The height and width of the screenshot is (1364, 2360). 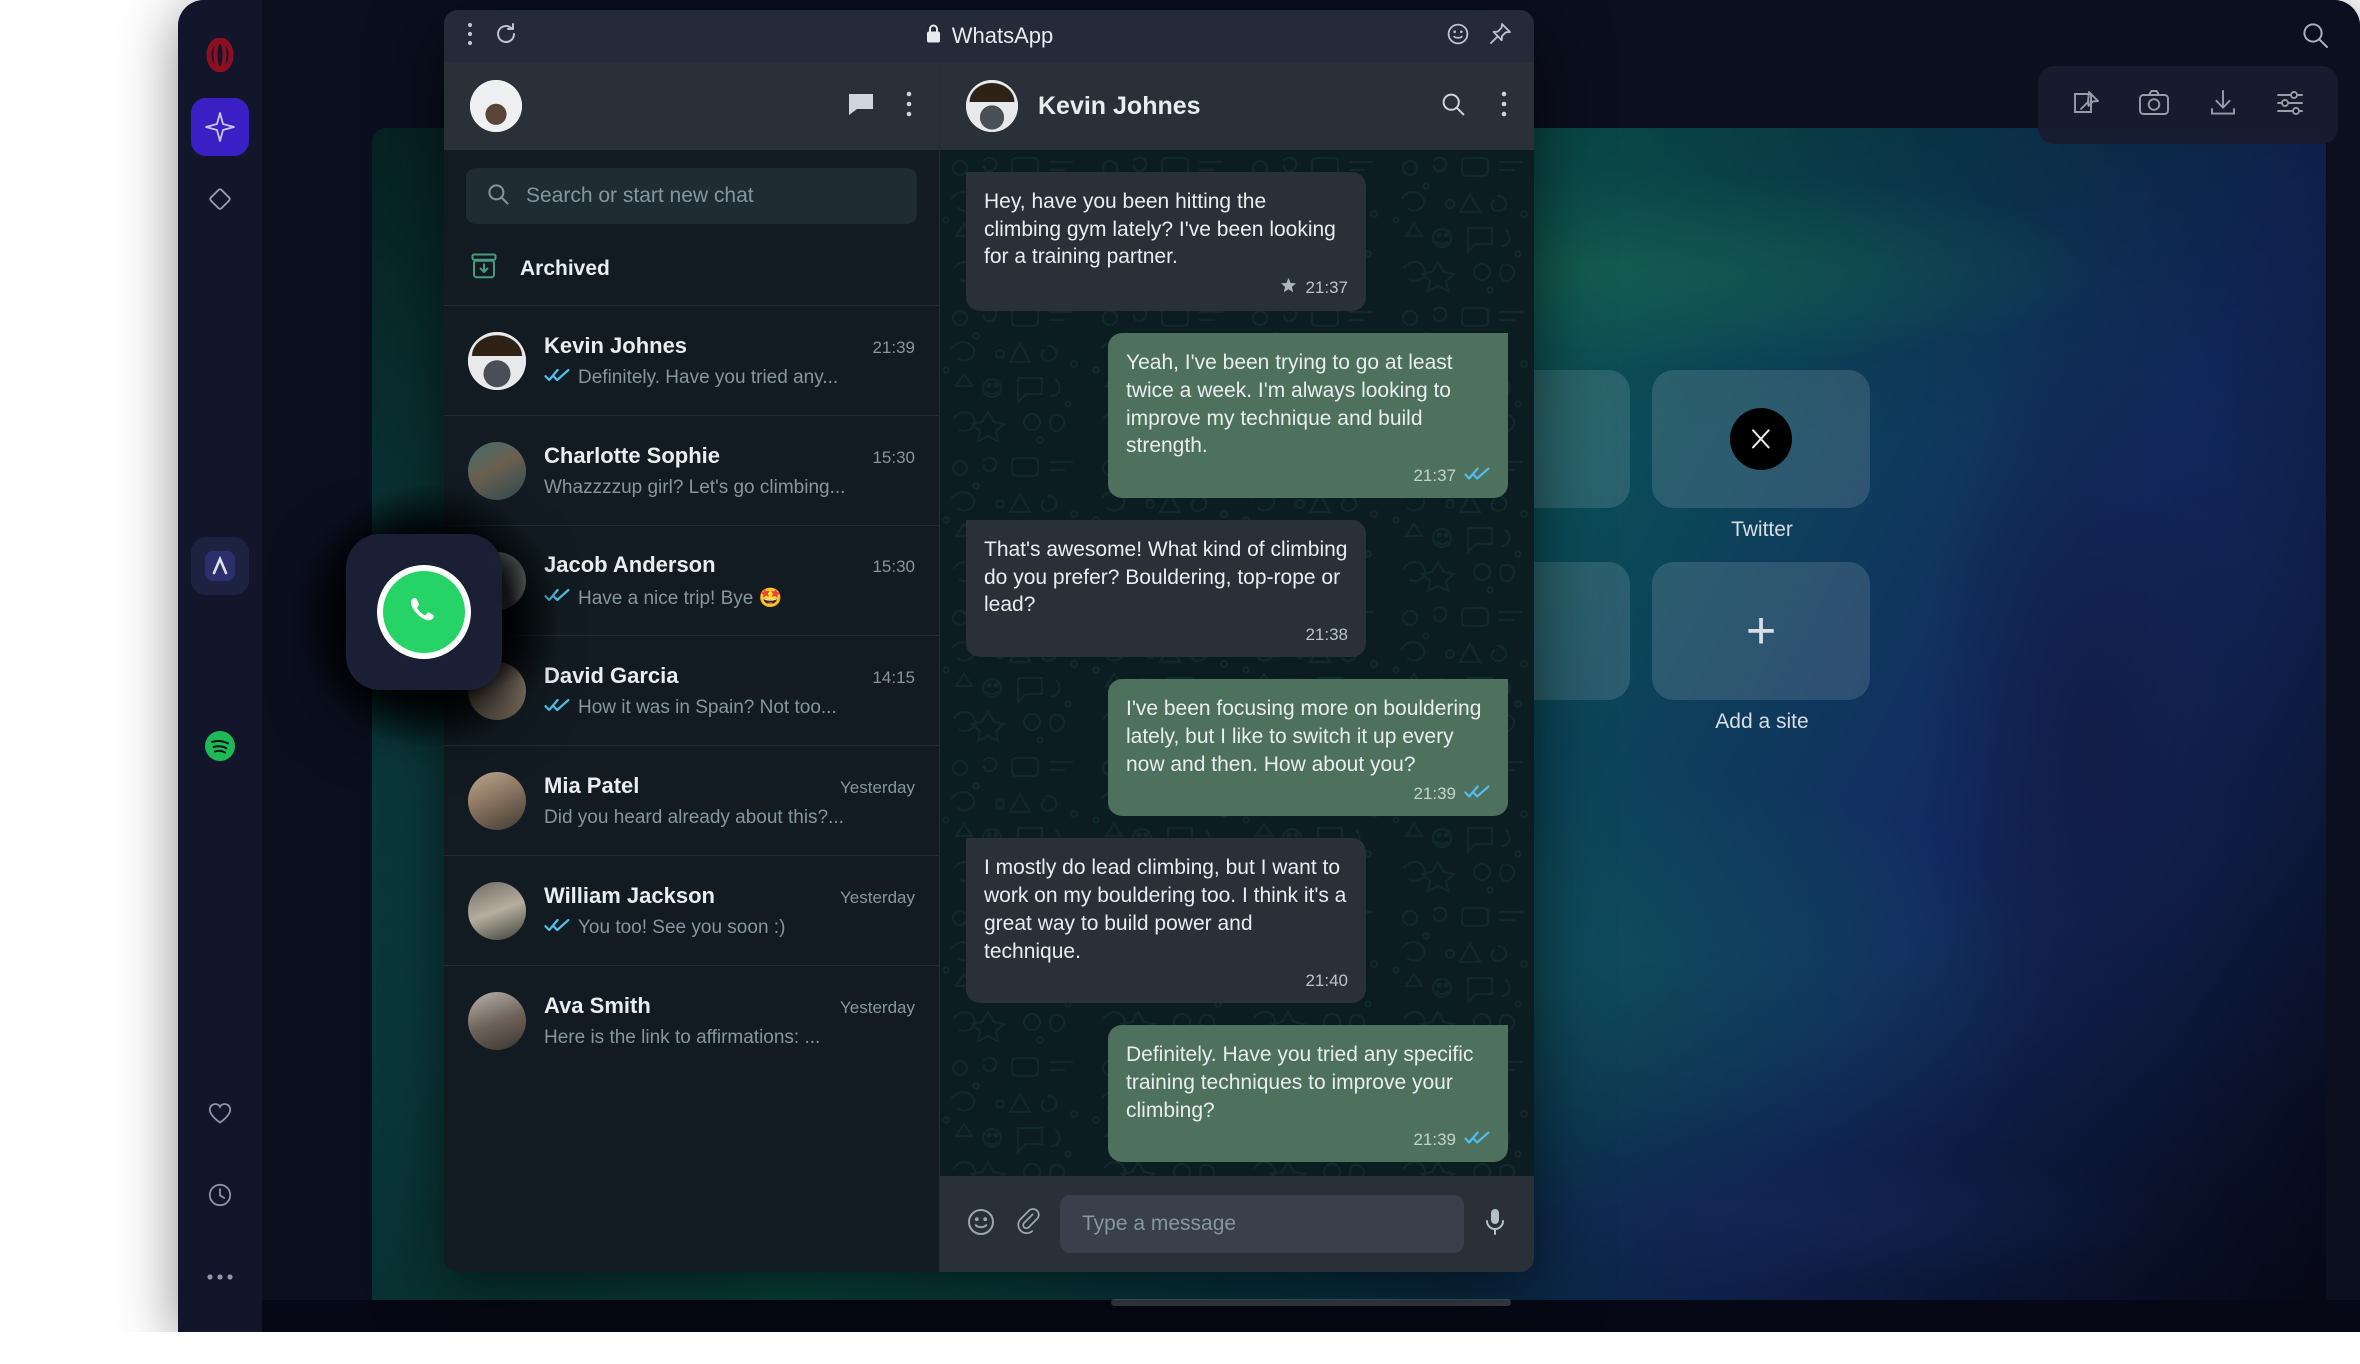 What do you see at coordinates (1762, 721) in the screenshot?
I see `speed-dial-label-add-site: Add a site` at bounding box center [1762, 721].